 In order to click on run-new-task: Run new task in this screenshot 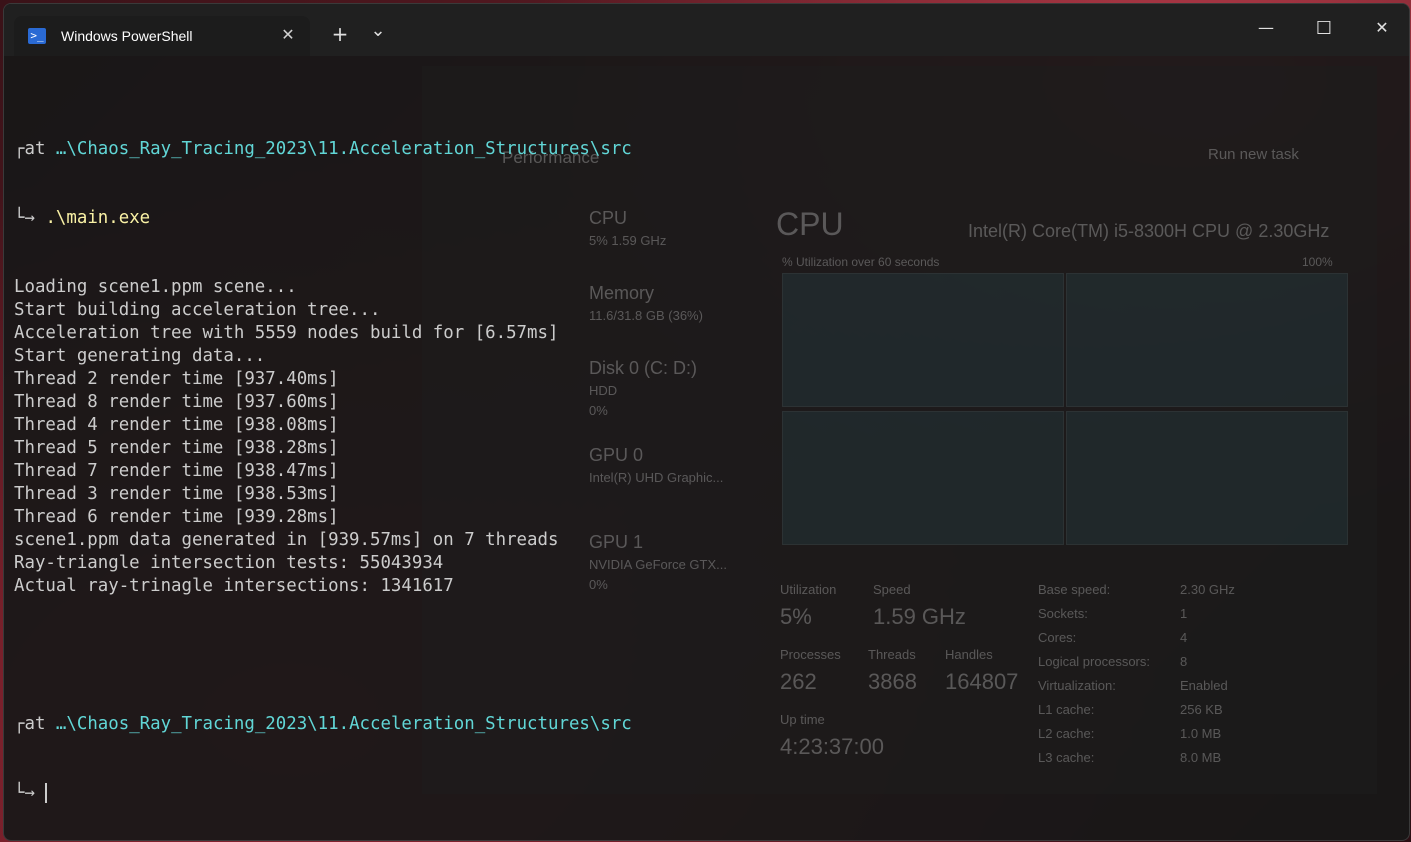, I will do `click(1253, 154)`.